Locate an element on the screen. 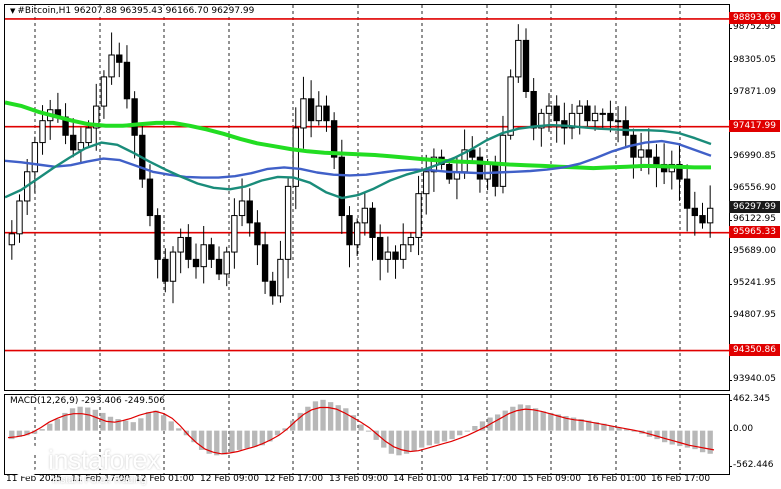 The image size is (781, 489). price-tick-label: 97871.09 is located at coordinates (752, 91).